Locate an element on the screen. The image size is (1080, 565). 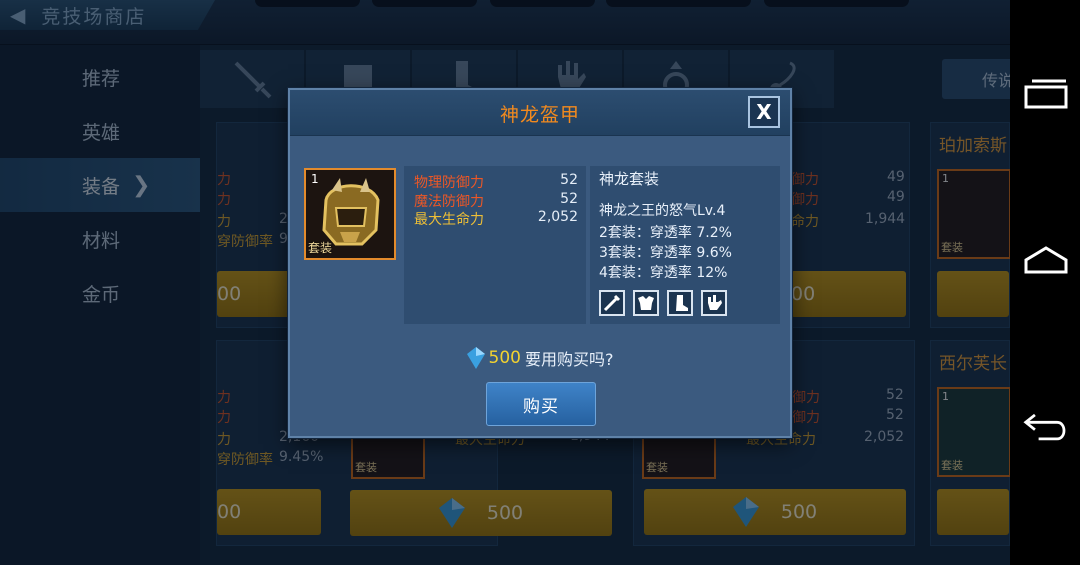
purchase-confirm-text: 500 要用购买吗? is located at coordinates (540, 358).